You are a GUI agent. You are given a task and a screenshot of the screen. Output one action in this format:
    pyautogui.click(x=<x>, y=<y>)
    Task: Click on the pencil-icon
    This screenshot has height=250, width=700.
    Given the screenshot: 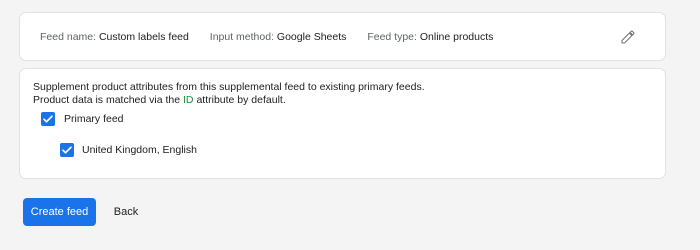 What is the action you would take?
    pyautogui.click(x=628, y=37)
    